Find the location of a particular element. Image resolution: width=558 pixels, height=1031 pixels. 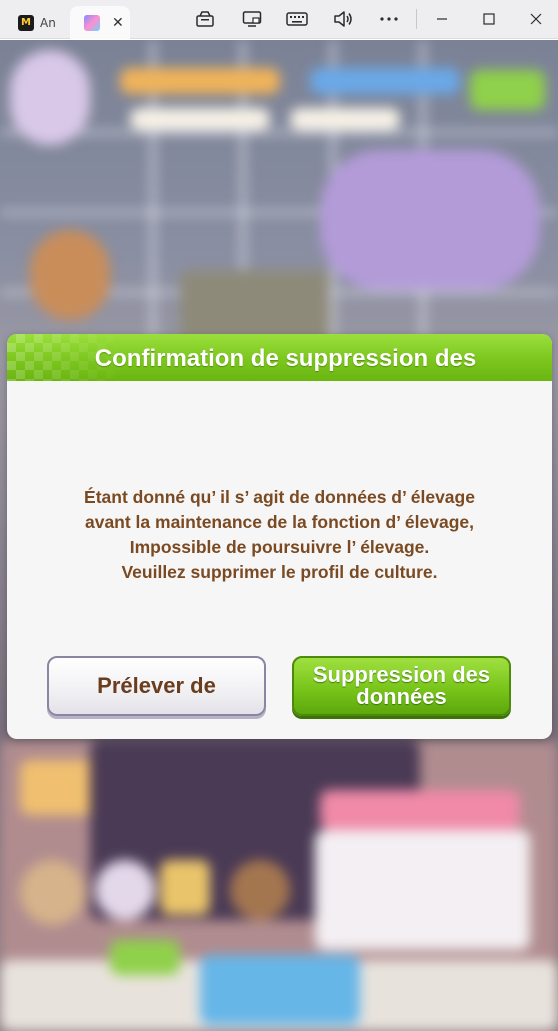

dialog-title: Confirmation de suppression des is located at coordinates (285, 358).